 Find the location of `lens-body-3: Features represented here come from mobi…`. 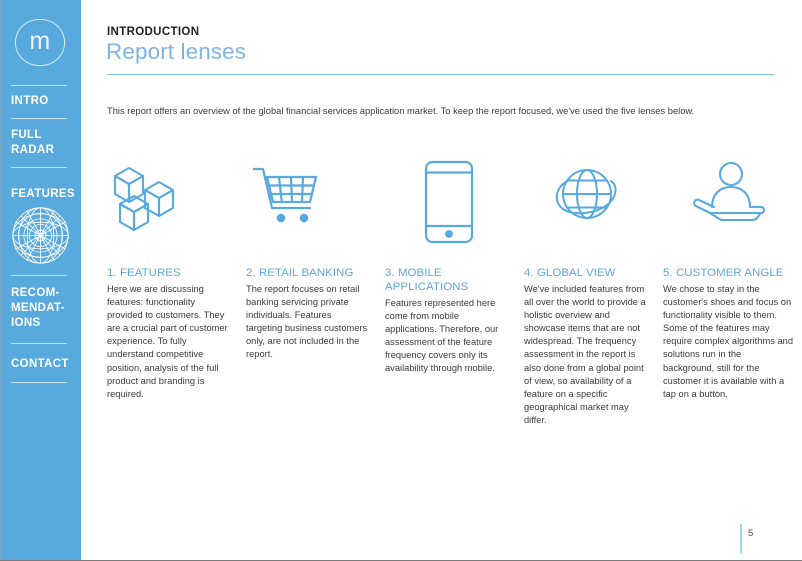

lens-body-3: Features represented here come from mobi… is located at coordinates (442, 336).